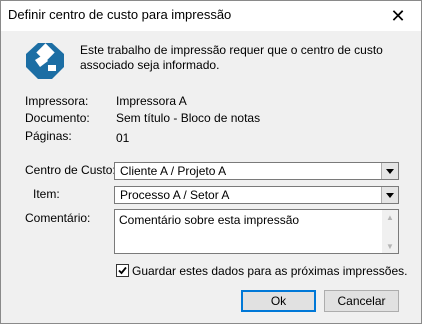 The image size is (422, 324). Describe the element at coordinates (70, 170) in the screenshot. I see `cost-center-label: Centro de Custo:` at that location.